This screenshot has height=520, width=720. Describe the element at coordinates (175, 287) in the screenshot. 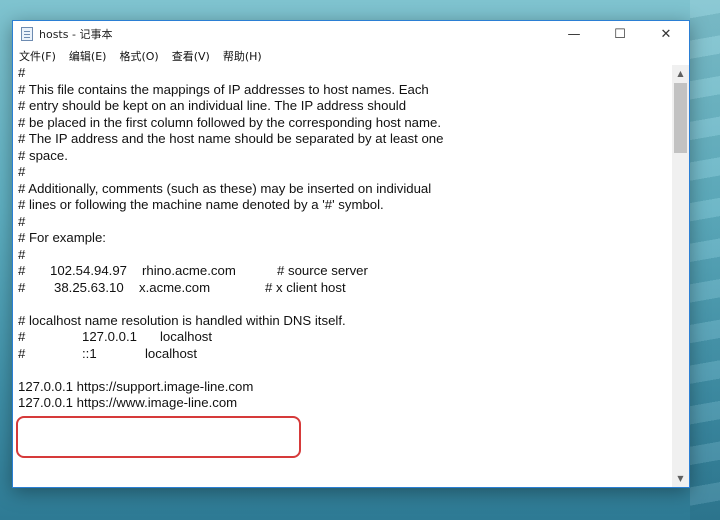

I see `example-host: x.acme.com` at that location.